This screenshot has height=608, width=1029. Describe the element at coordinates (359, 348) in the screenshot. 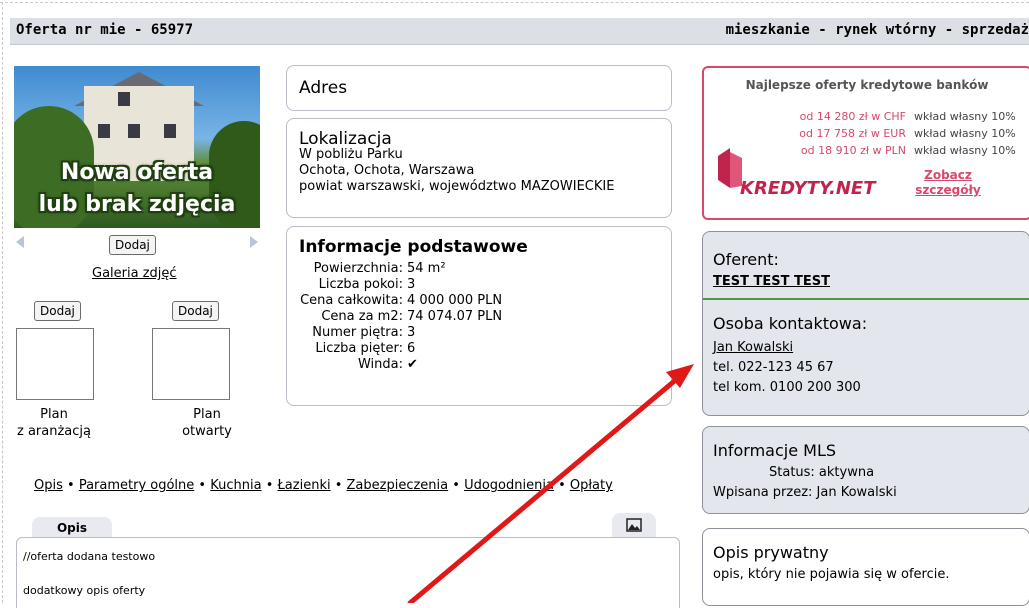

I see `basic-info-key: Liczba pięter:` at that location.